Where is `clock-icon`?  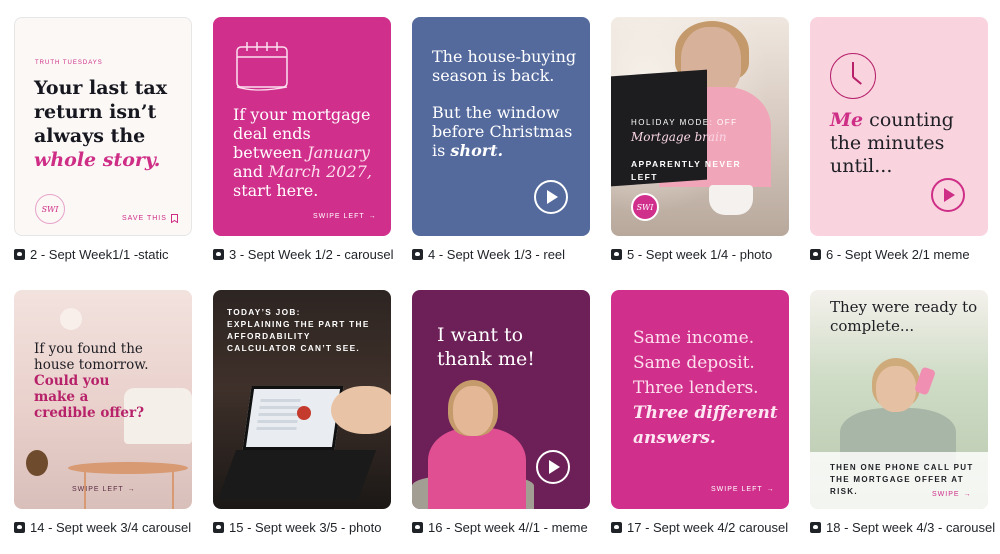
clock-icon is located at coordinates (853, 76).